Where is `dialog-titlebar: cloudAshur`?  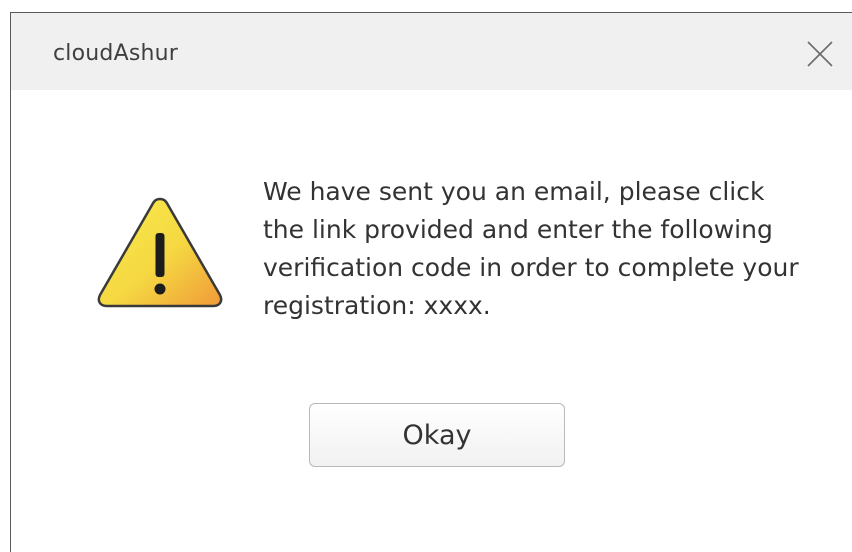 dialog-titlebar: cloudAshur is located at coordinates (431, 51).